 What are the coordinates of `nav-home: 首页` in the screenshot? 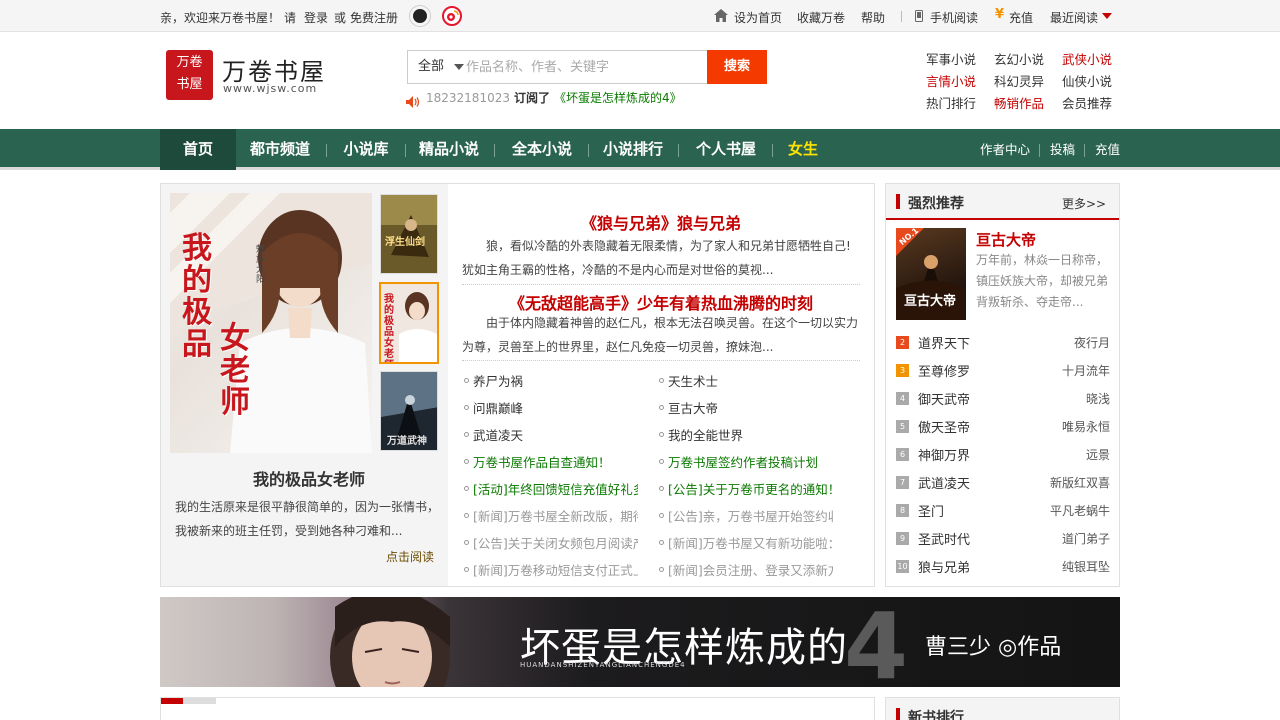 It's located at (198, 149).